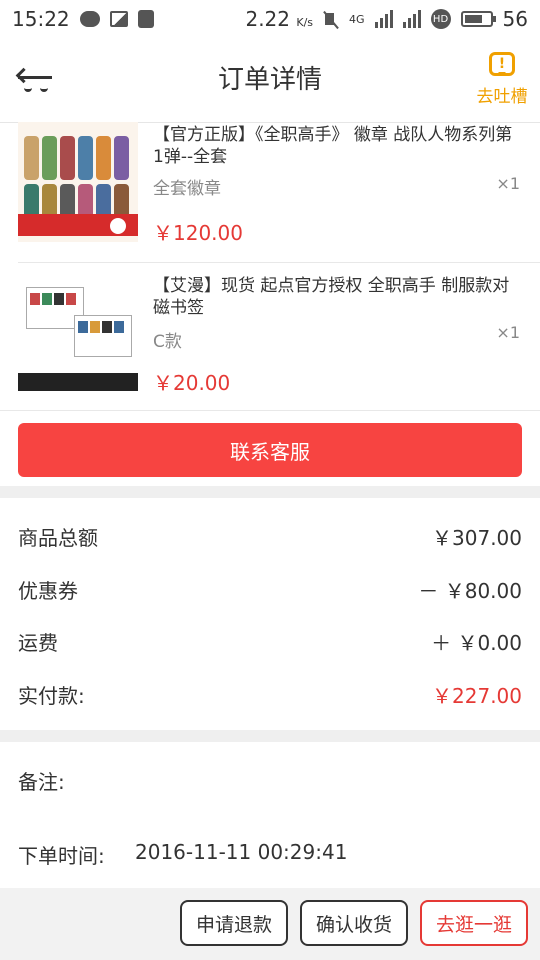  What do you see at coordinates (440, 19) in the screenshot?
I see `hd-icon: HD` at bounding box center [440, 19].